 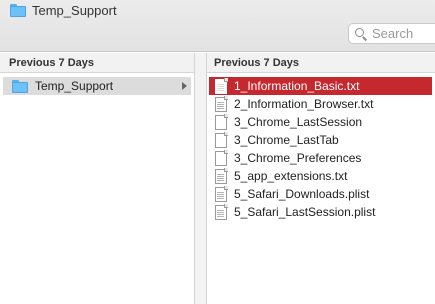 I want to click on file-item: 3_Chrome_Preferences, so click(x=321, y=158).